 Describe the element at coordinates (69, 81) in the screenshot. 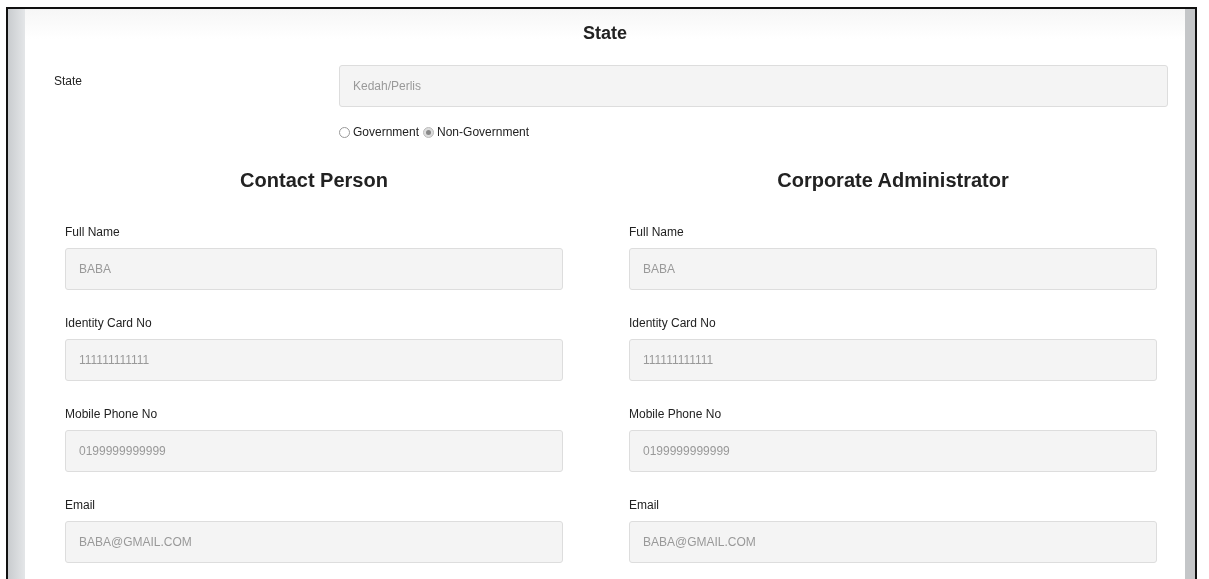

I see `field-label: State` at that location.